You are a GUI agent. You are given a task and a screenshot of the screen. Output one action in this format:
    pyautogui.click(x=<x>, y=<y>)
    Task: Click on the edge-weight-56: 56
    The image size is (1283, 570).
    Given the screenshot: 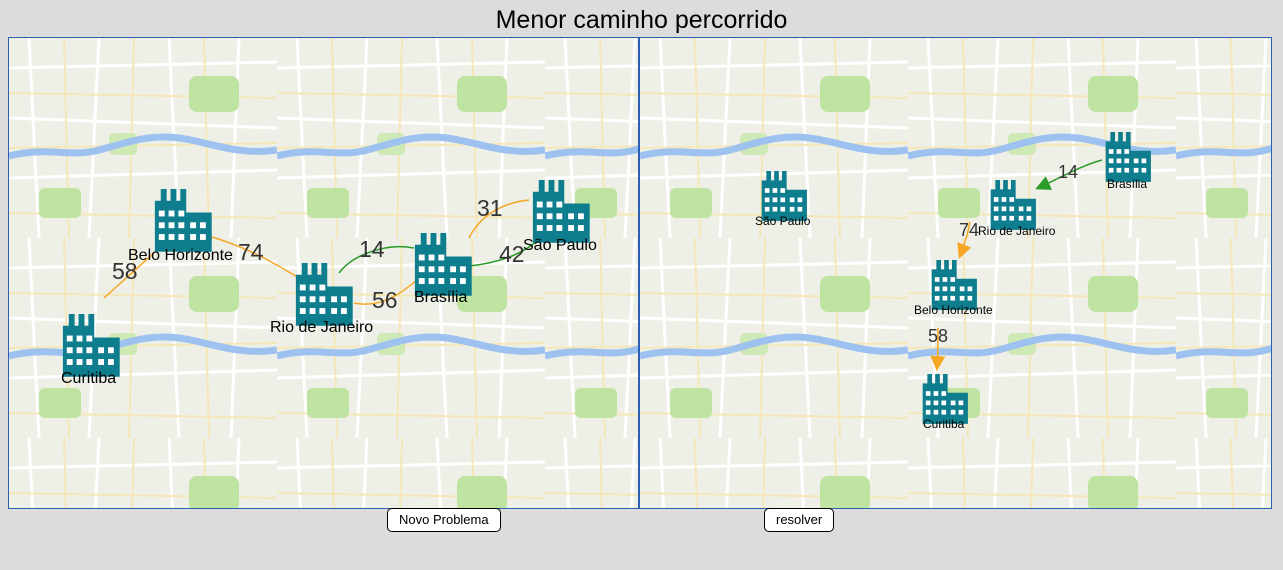 What is the action you would take?
    pyautogui.click(x=385, y=300)
    